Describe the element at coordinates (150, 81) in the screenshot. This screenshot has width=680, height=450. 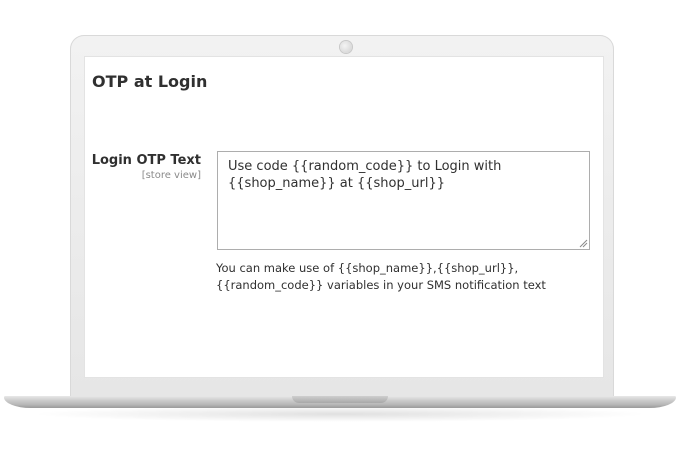
I see `section-title: OTP at Login` at that location.